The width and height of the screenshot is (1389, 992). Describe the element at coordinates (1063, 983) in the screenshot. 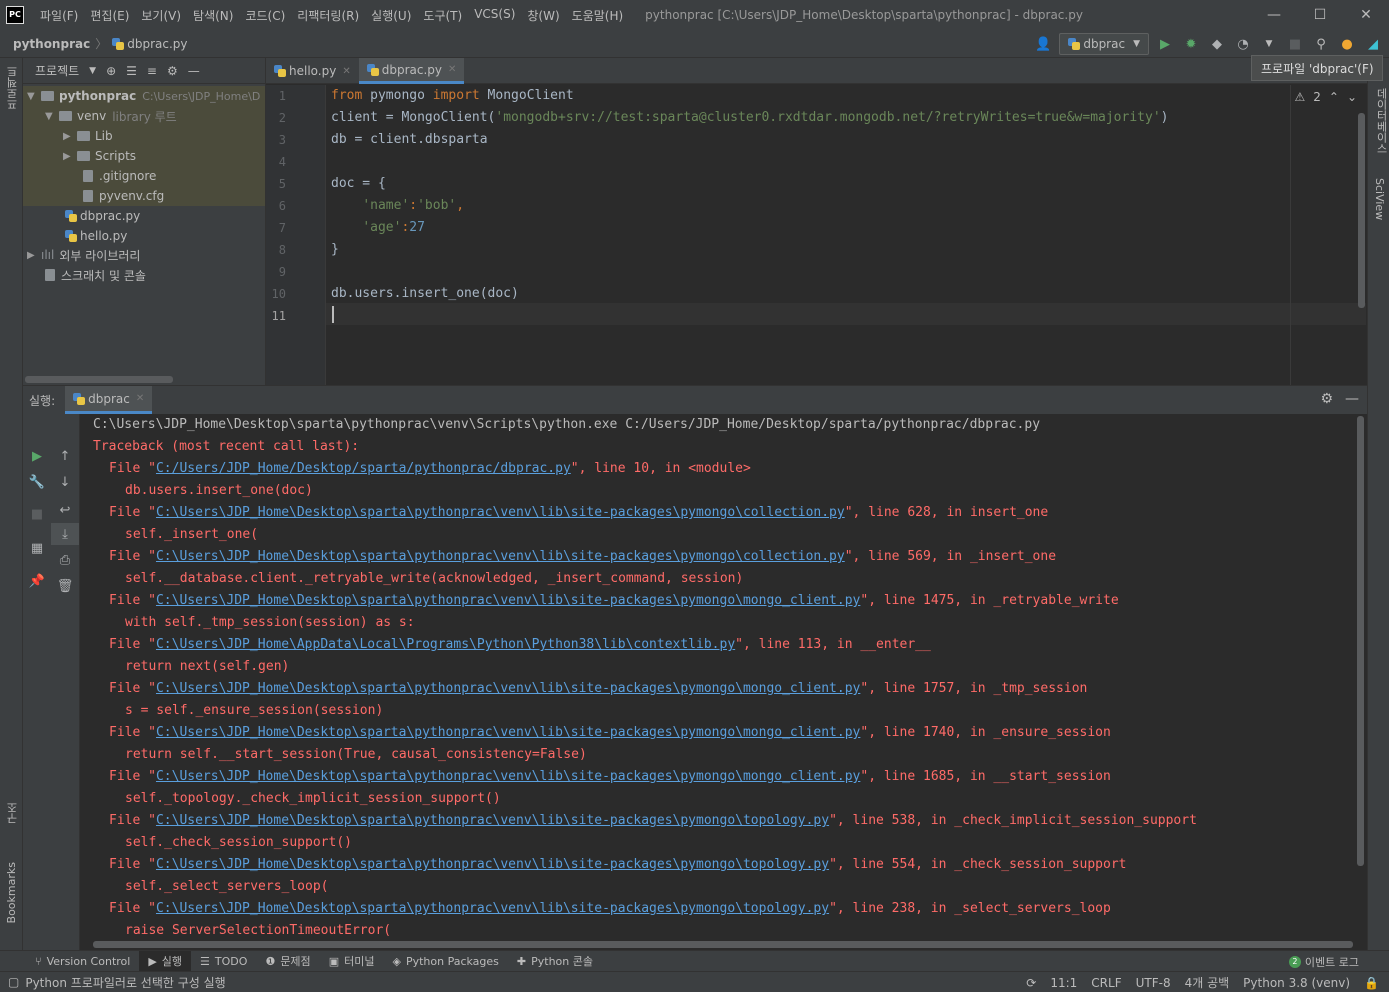

I see `caret-position: 11:1` at that location.